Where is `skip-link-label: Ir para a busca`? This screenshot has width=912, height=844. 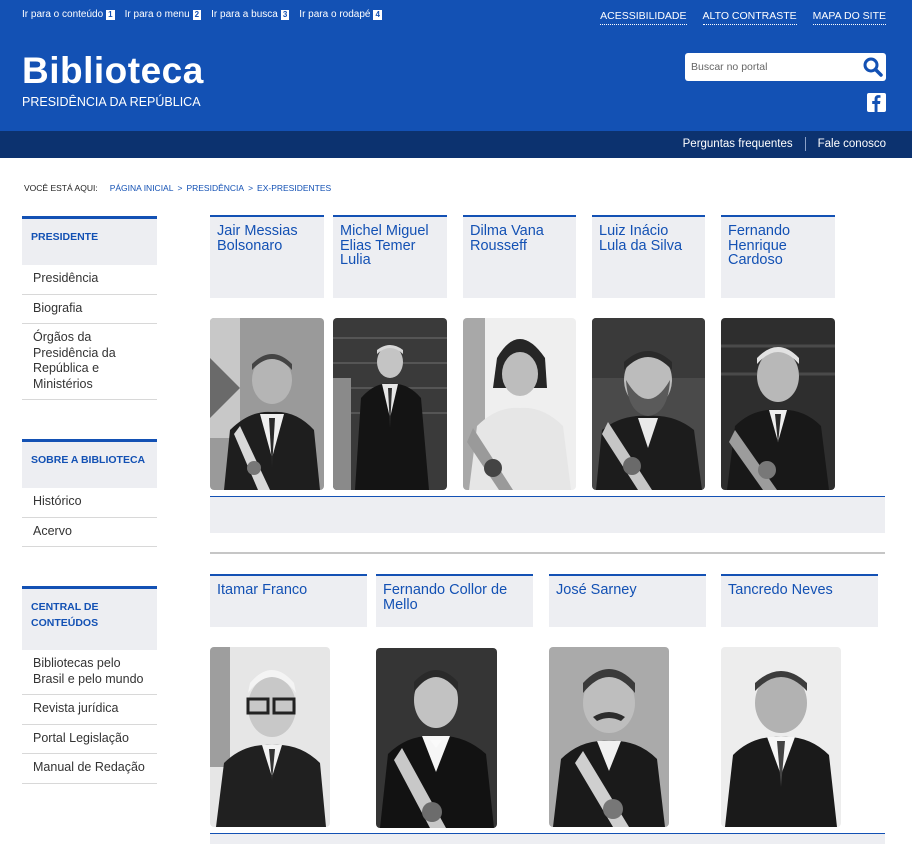 skip-link-label: Ir para a busca is located at coordinates (244, 14).